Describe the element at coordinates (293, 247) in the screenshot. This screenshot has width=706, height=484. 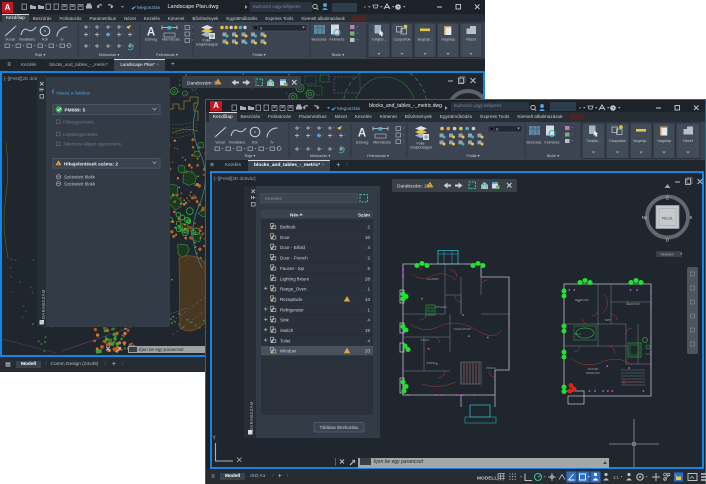
I see `svg-text: Door - Bifold` at that location.